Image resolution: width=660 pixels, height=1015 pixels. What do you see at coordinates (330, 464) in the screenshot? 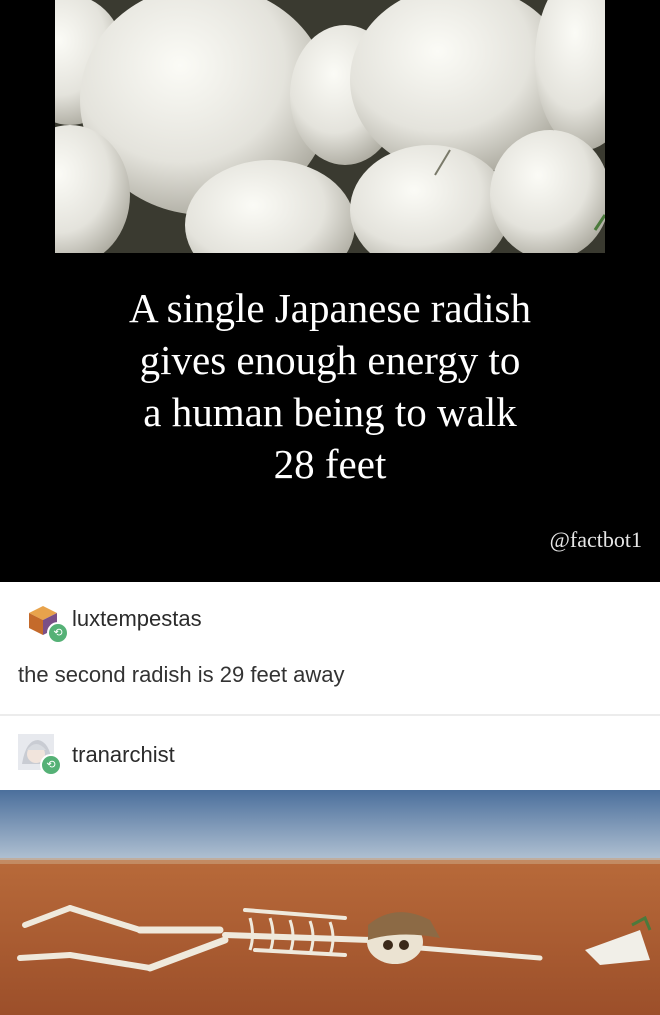
I see `fact-line: 28 feet` at bounding box center [330, 464].